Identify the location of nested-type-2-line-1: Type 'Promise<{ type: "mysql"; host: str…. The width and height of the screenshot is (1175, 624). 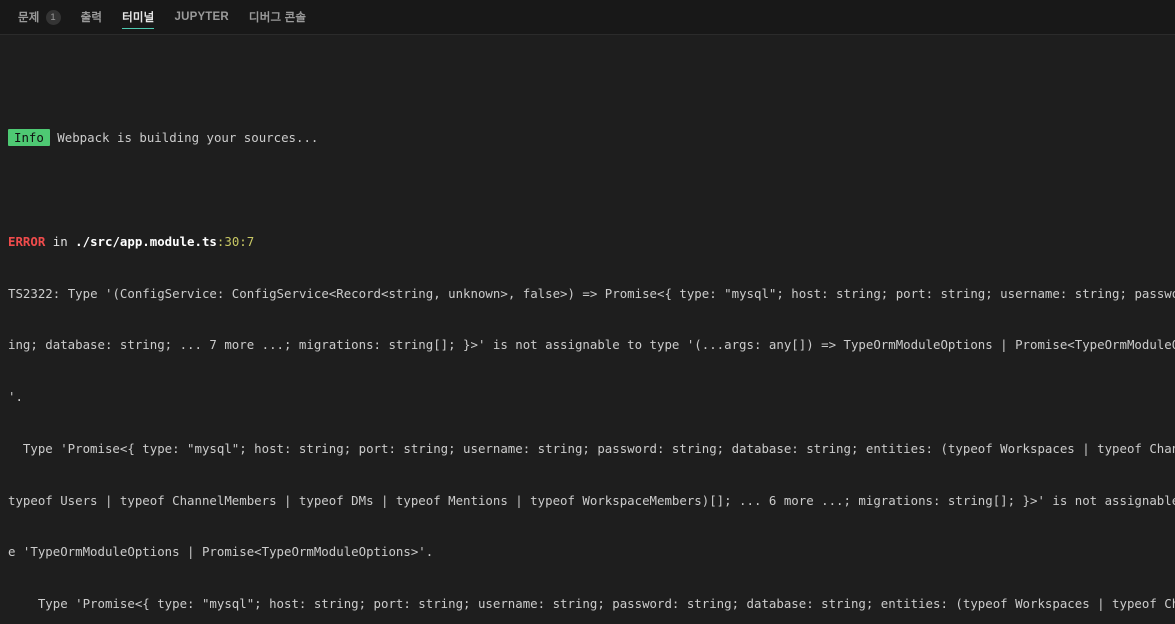
(591, 603).